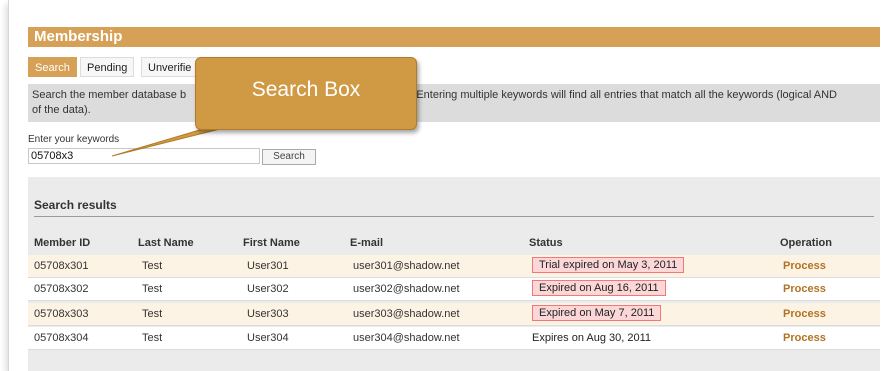 The image size is (888, 371). I want to click on column-header-email: E-mail, so click(367, 243).